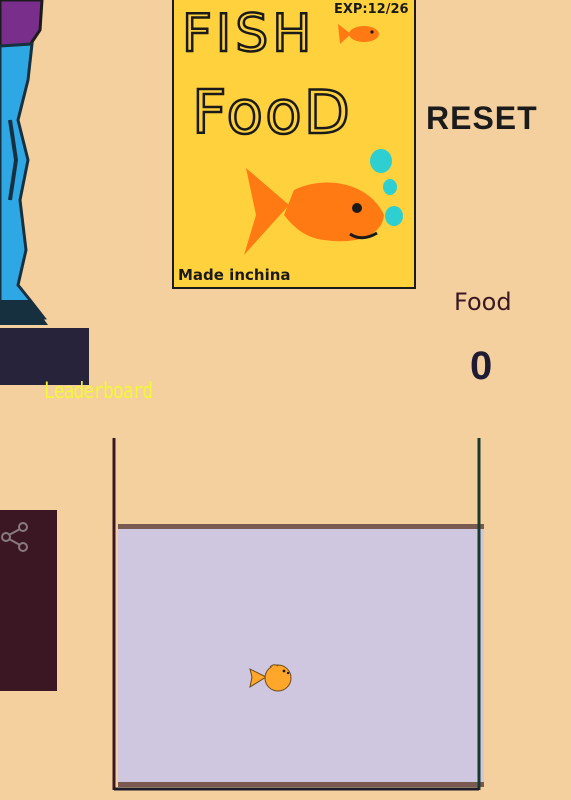  I want to click on food-count: 0, so click(481, 366).